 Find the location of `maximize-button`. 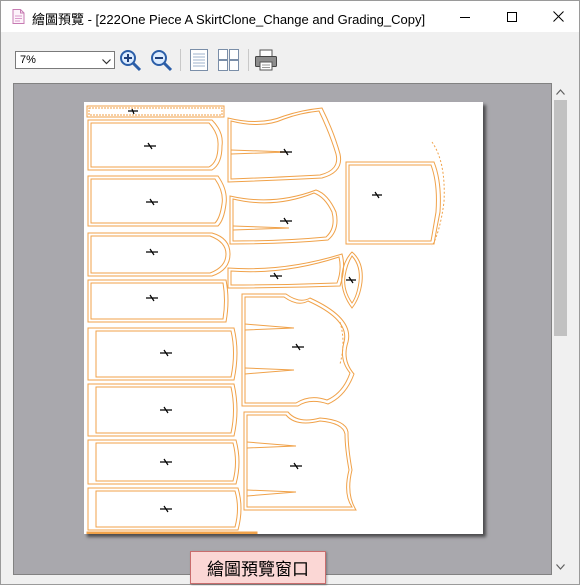

maximize-button is located at coordinates (512, 16).